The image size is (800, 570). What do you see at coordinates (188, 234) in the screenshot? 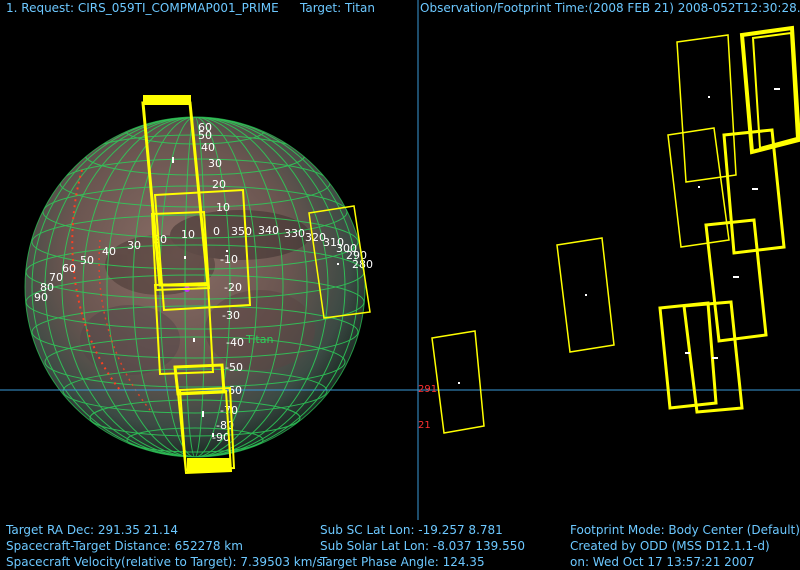
I see `lon-label: 10` at bounding box center [188, 234].